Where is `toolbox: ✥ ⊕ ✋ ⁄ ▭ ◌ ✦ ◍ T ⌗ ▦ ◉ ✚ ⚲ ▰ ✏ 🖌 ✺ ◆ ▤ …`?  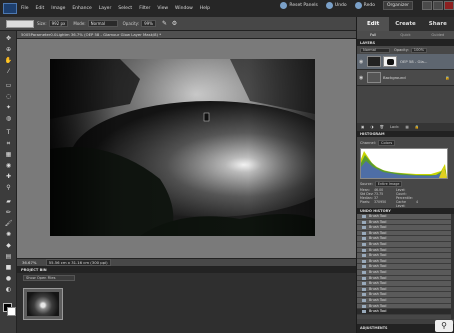
toolbox: ✥ ⊕ ✋ ⁄ ▭ ◌ ✦ ◍ T ⌗ ▦ ◉ ✚ ⚲ ▰ ✏ 🖌 ✺ ◆ ▤ … is located at coordinates (8, 182).